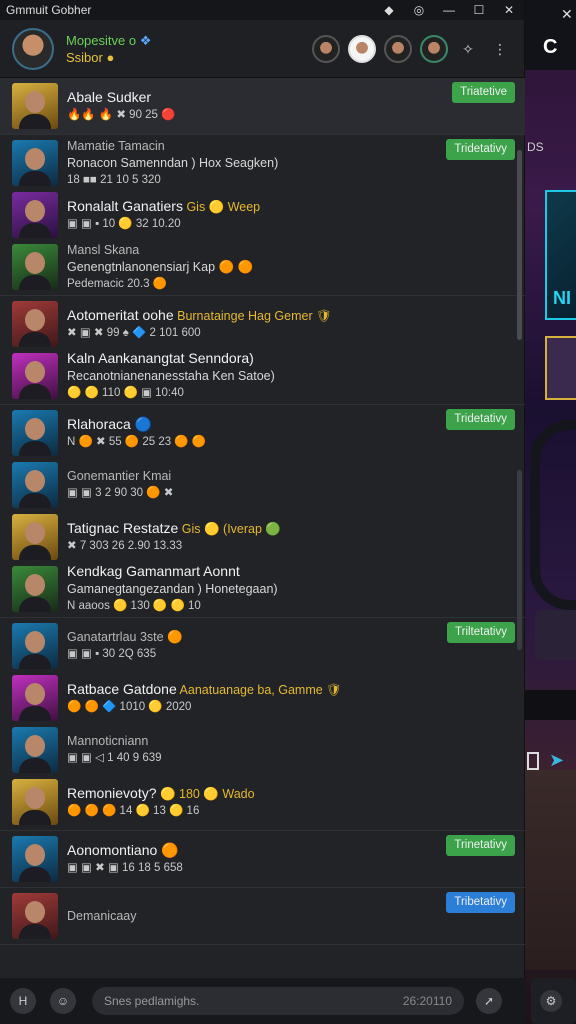 The width and height of the screenshot is (576, 1024). Describe the element at coordinates (121, 106) in the screenshot. I see `list-item-text: Abale Sudker 🔥🔥 🔥 ✖ 90 25 🔴` at that location.